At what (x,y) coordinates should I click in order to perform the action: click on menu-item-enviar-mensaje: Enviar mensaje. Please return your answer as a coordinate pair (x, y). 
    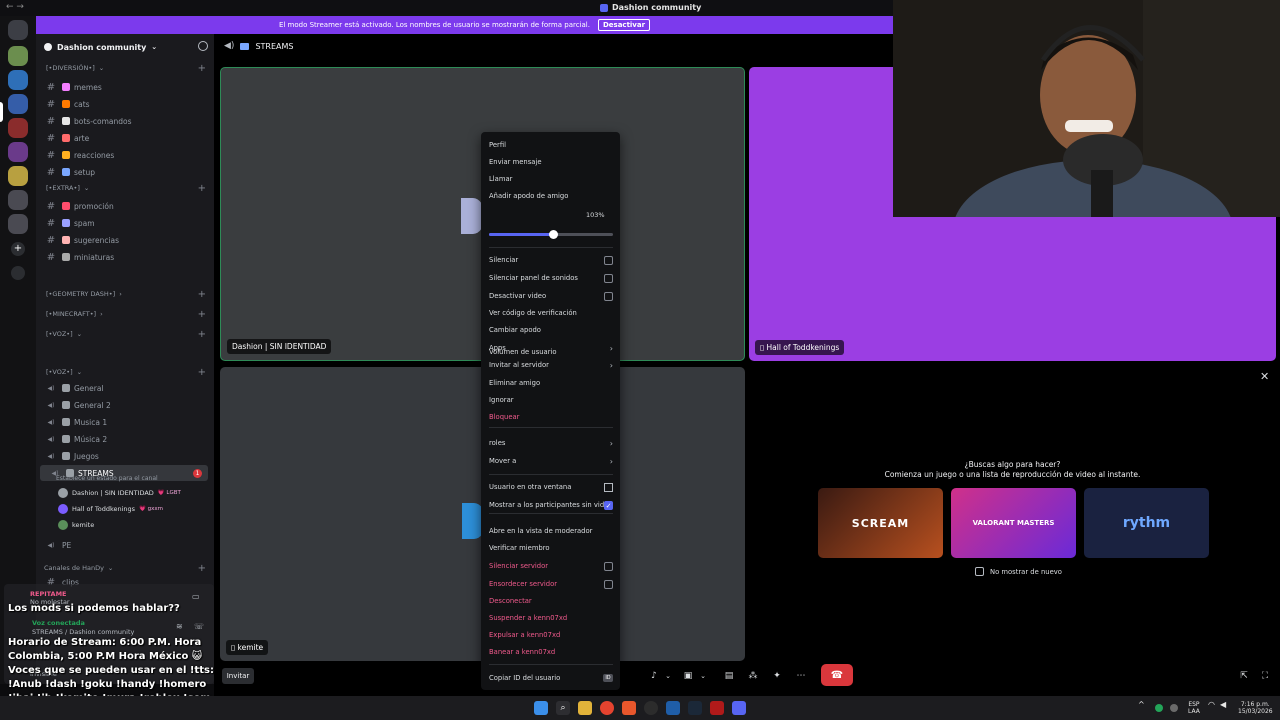
    Looking at the image, I should click on (551, 162).